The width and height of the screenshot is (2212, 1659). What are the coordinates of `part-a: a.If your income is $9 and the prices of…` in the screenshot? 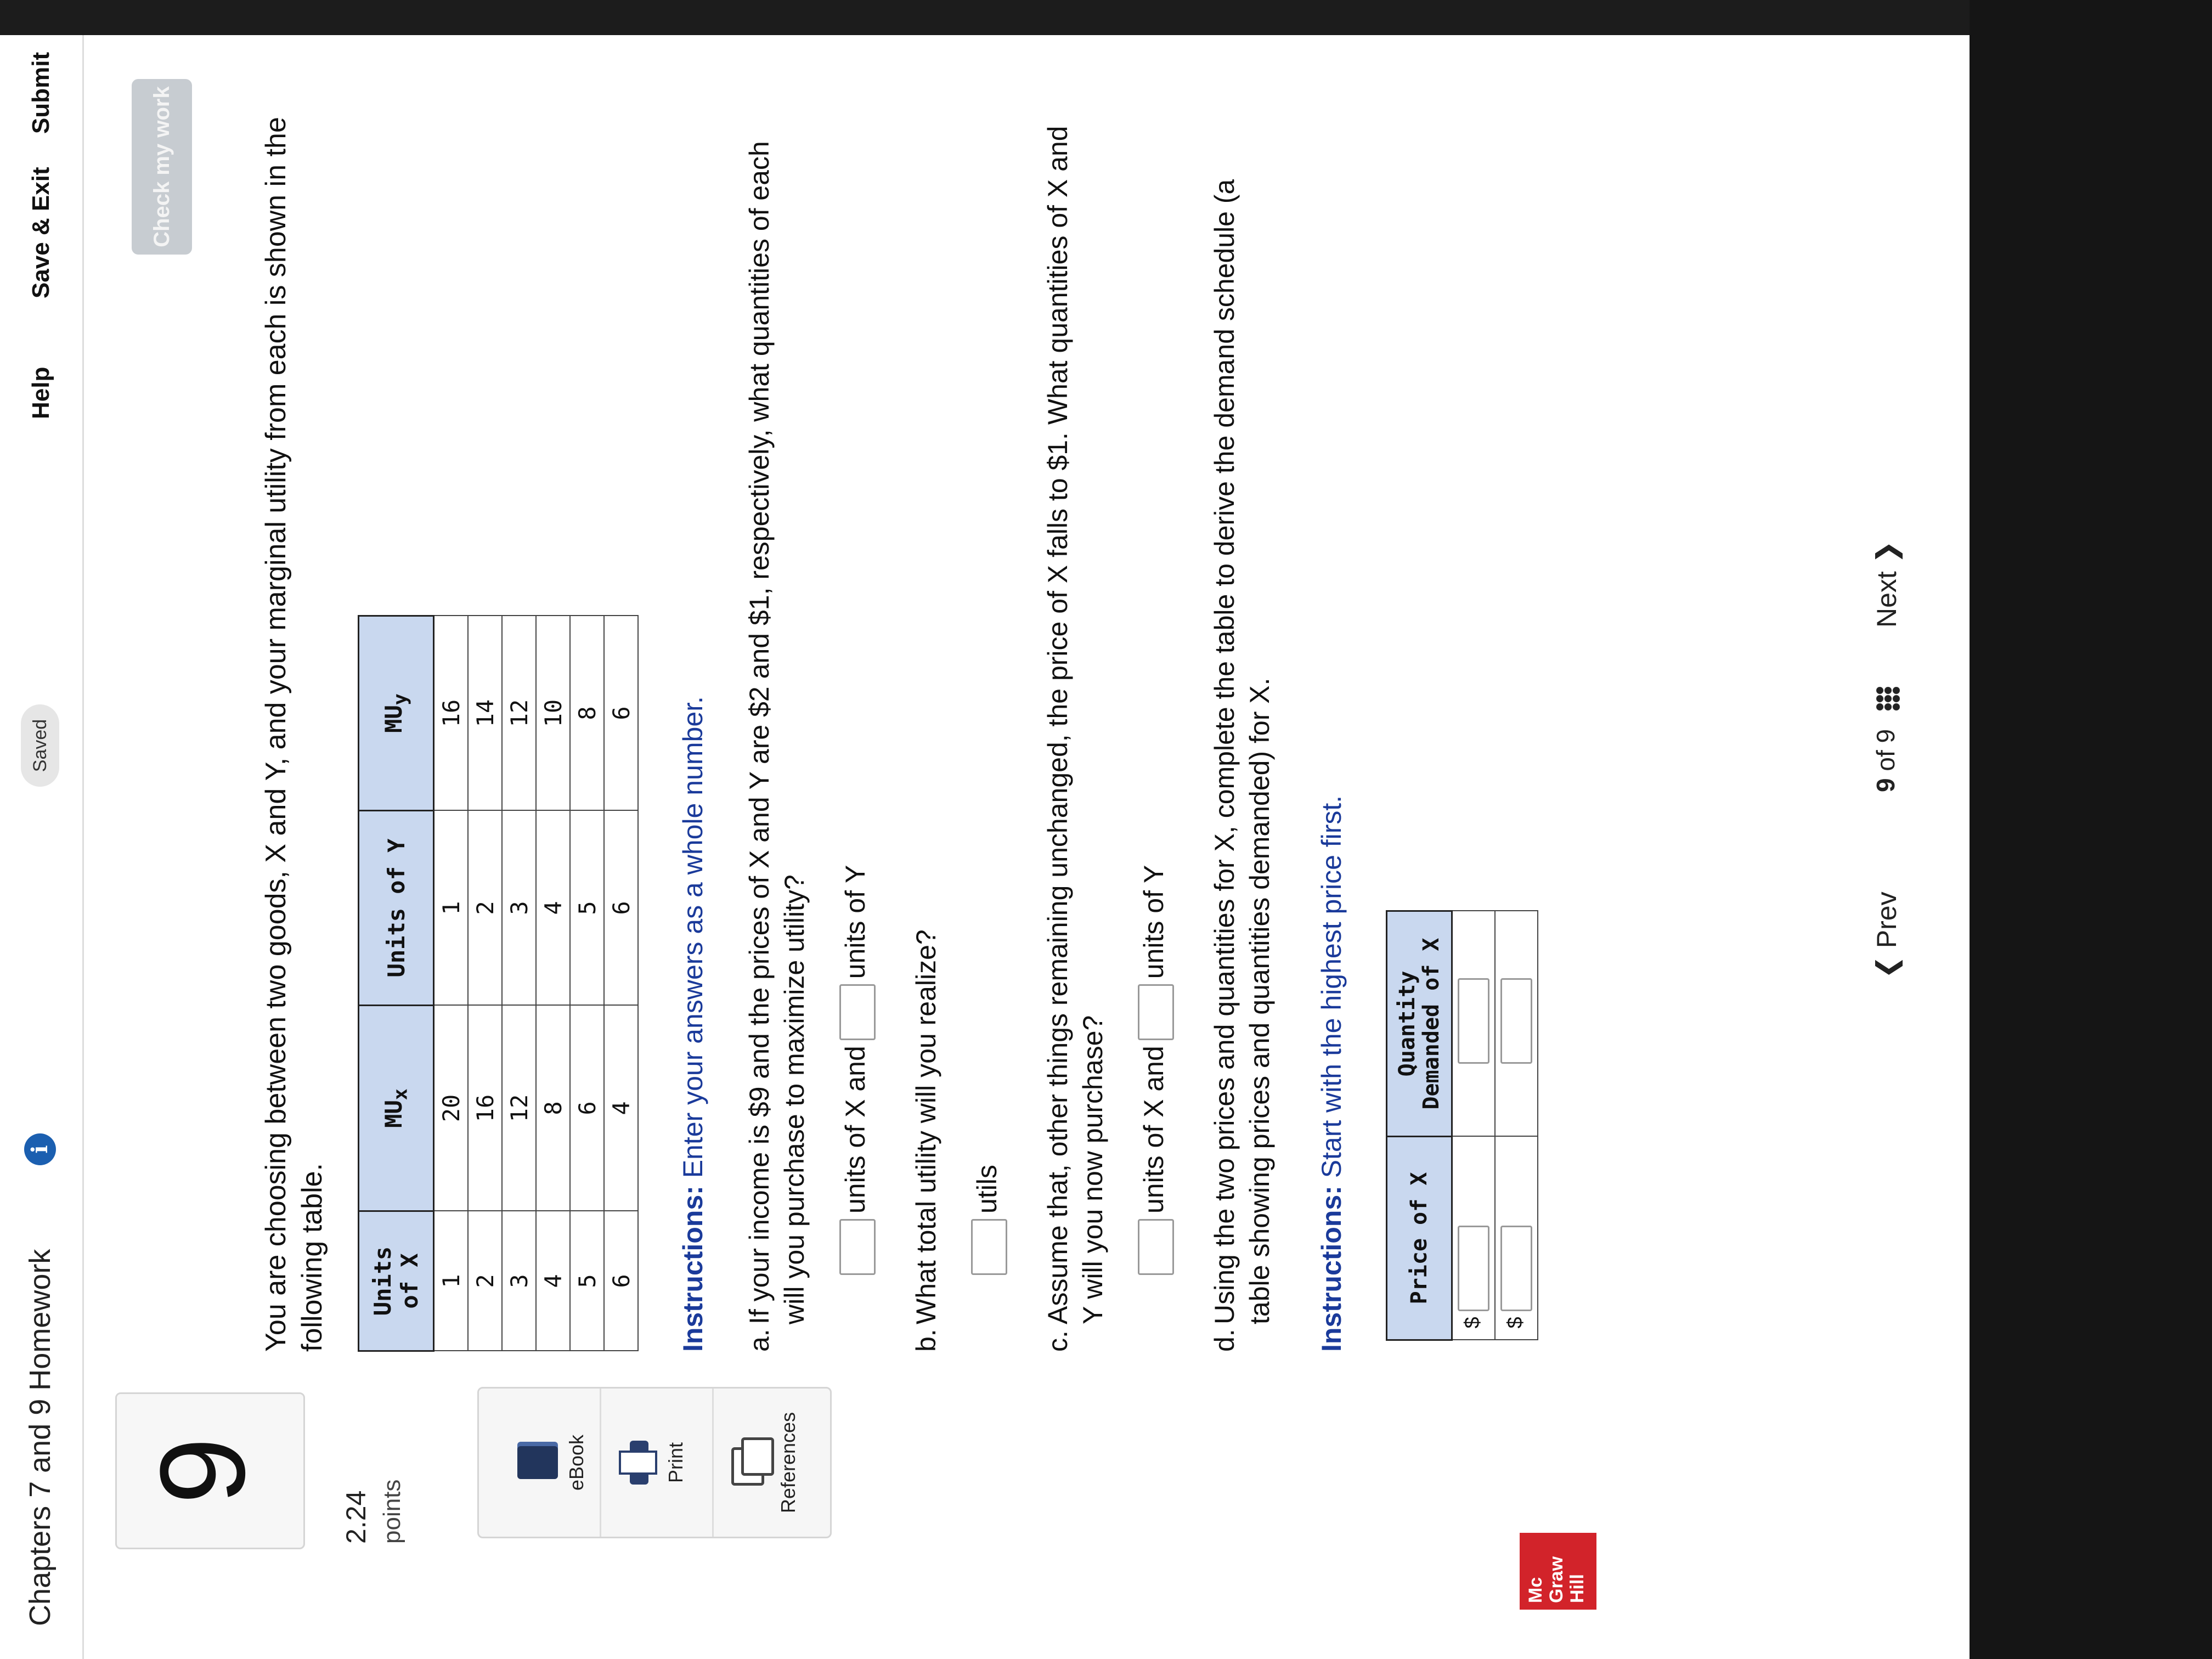 It's located at (777, 746).